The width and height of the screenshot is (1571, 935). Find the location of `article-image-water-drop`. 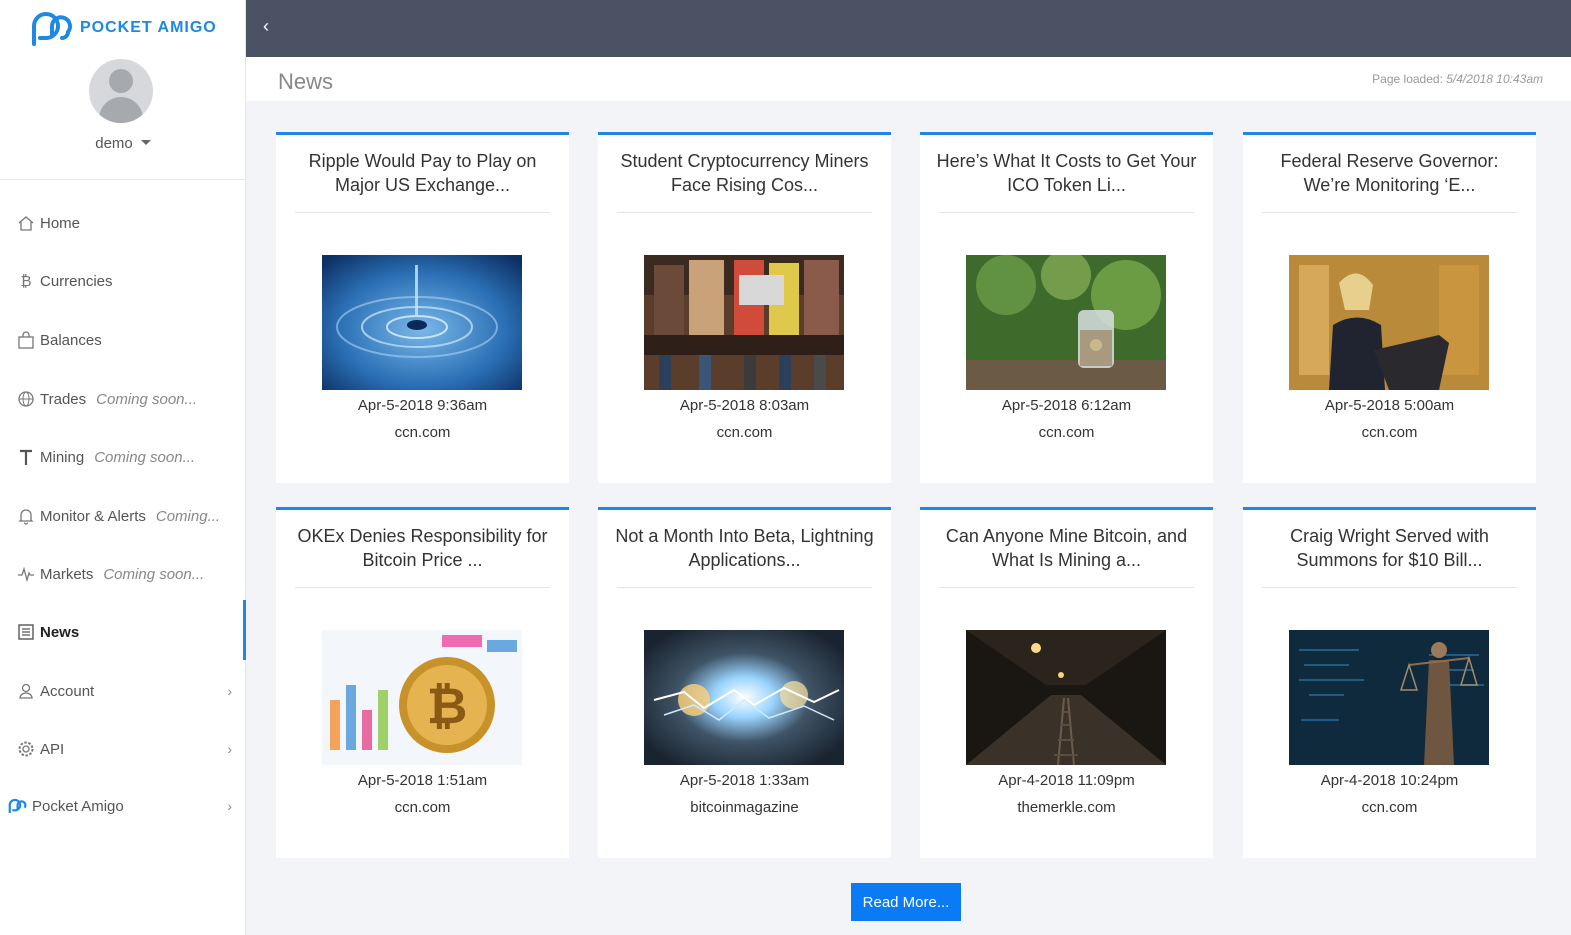

article-image-water-drop is located at coordinates (422, 322).